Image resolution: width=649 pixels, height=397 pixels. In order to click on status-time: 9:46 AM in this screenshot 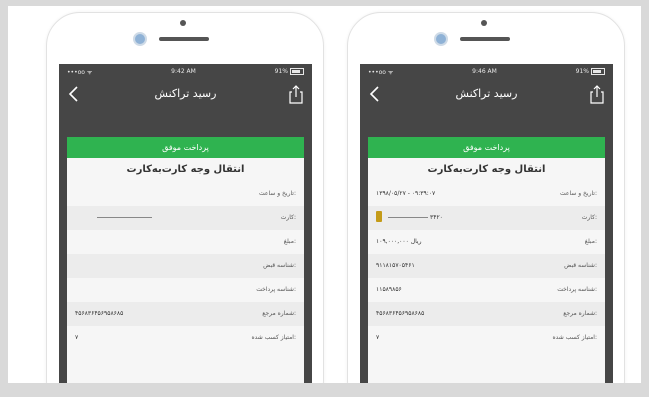, I will do `click(484, 71)`.